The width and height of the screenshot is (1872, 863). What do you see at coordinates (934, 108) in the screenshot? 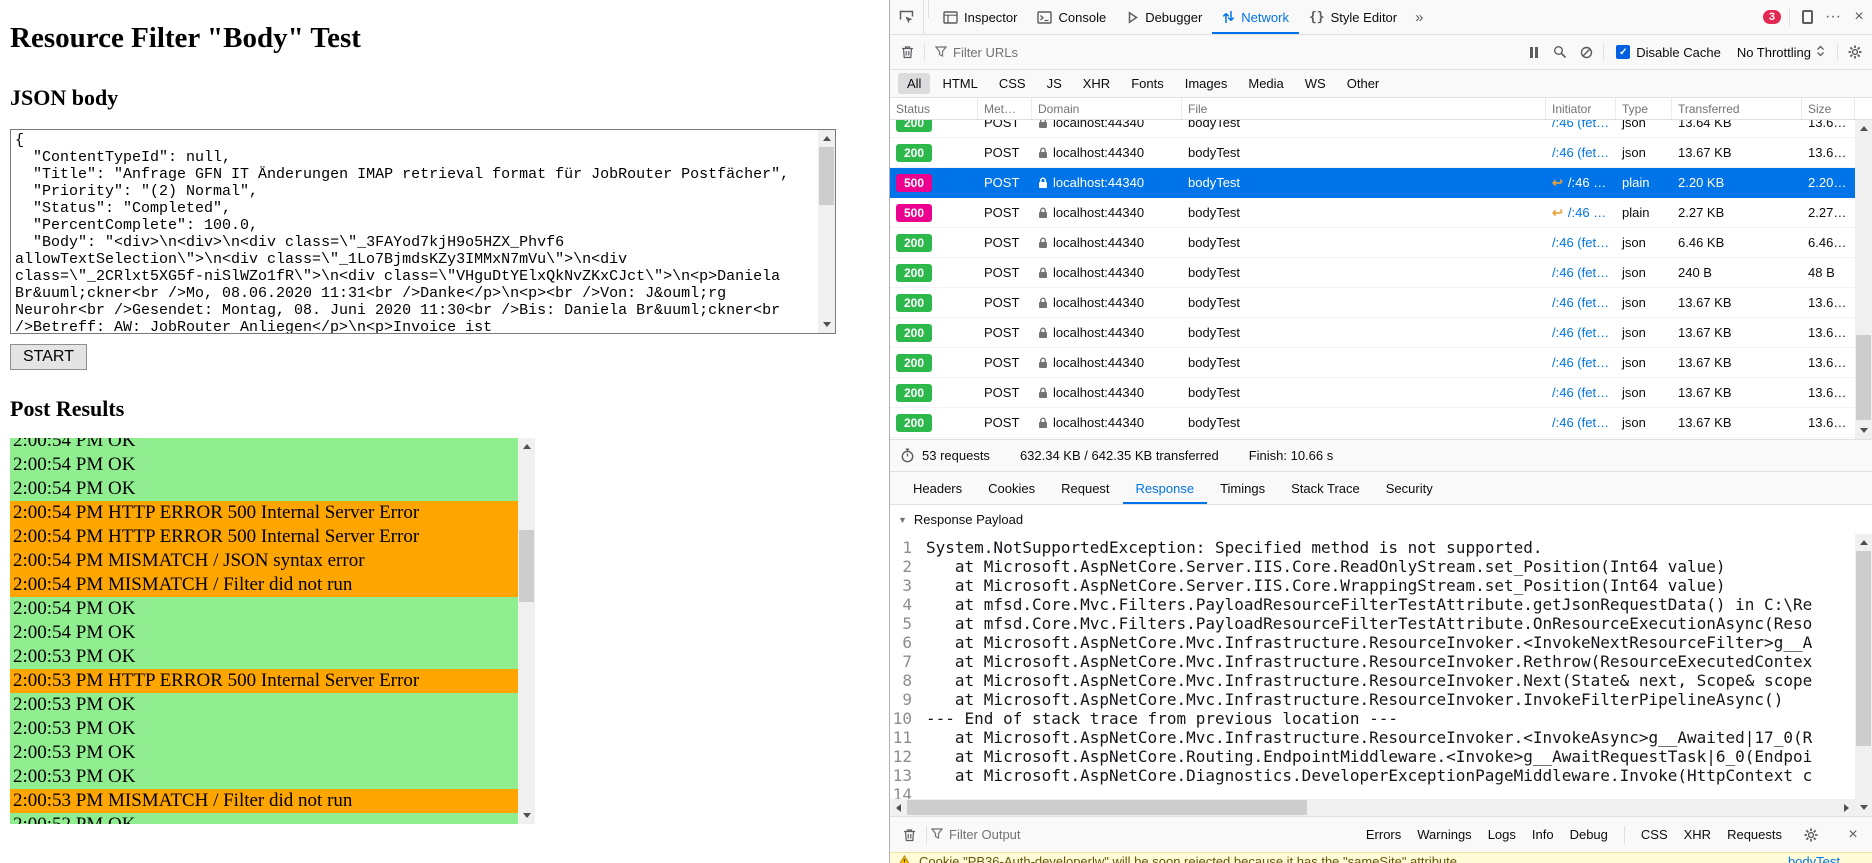
I see `column-status: Status` at bounding box center [934, 108].